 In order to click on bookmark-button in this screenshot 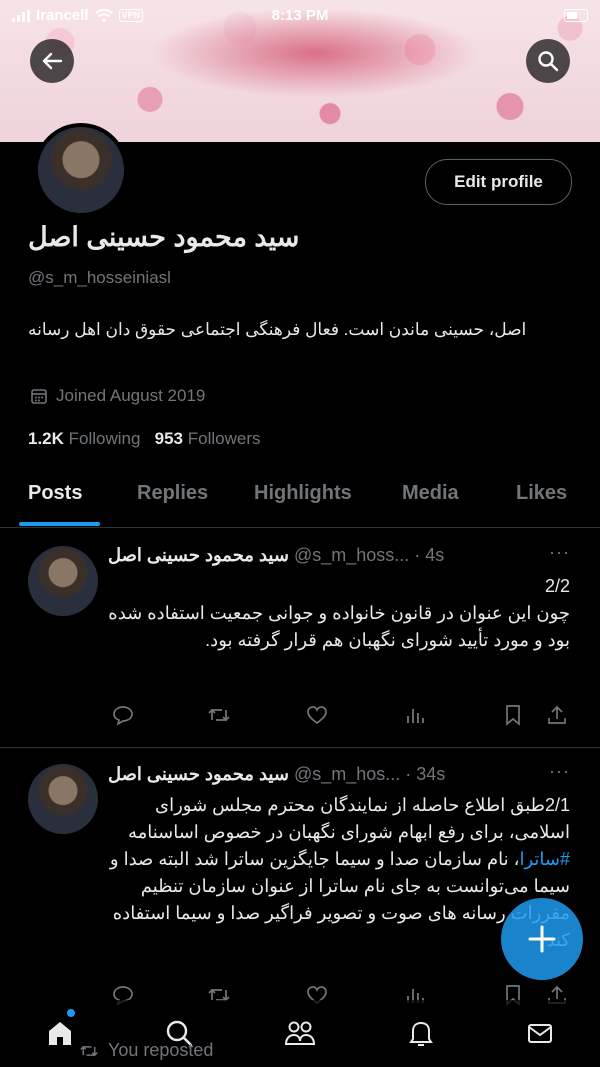, I will do `click(513, 715)`.